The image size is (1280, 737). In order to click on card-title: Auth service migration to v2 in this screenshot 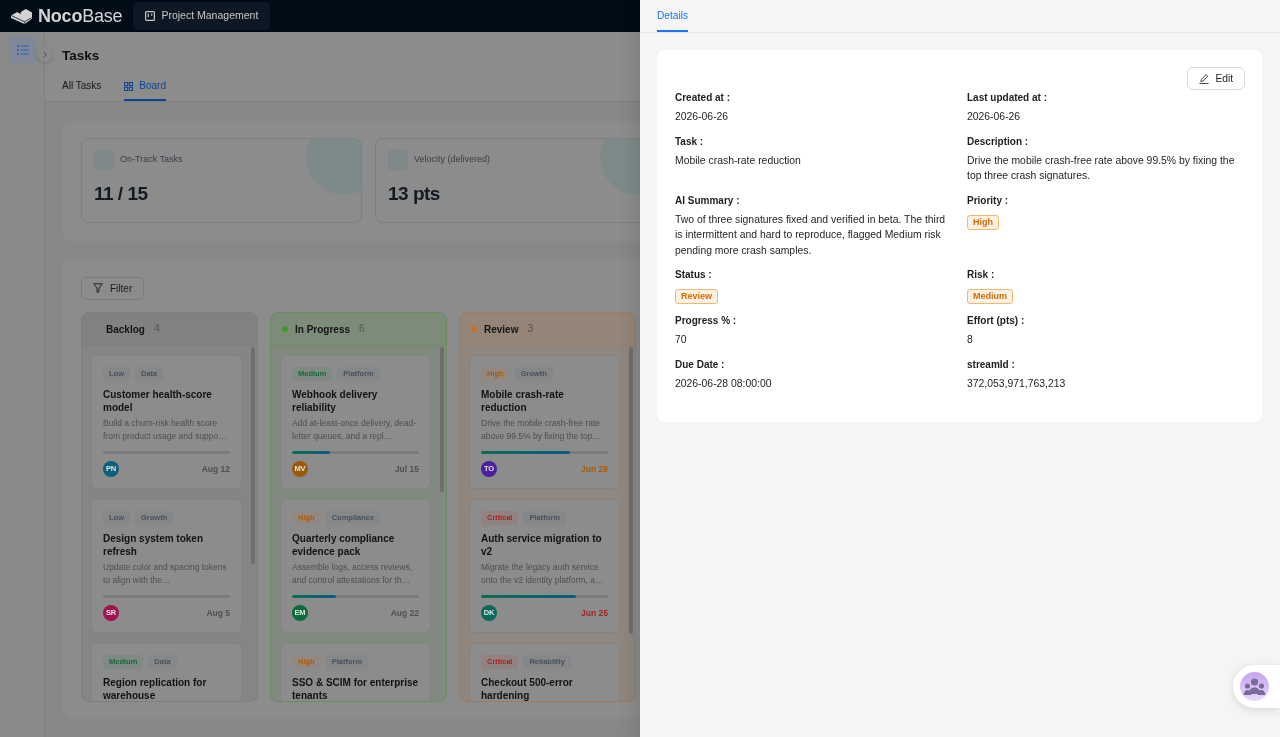, I will do `click(542, 545)`.